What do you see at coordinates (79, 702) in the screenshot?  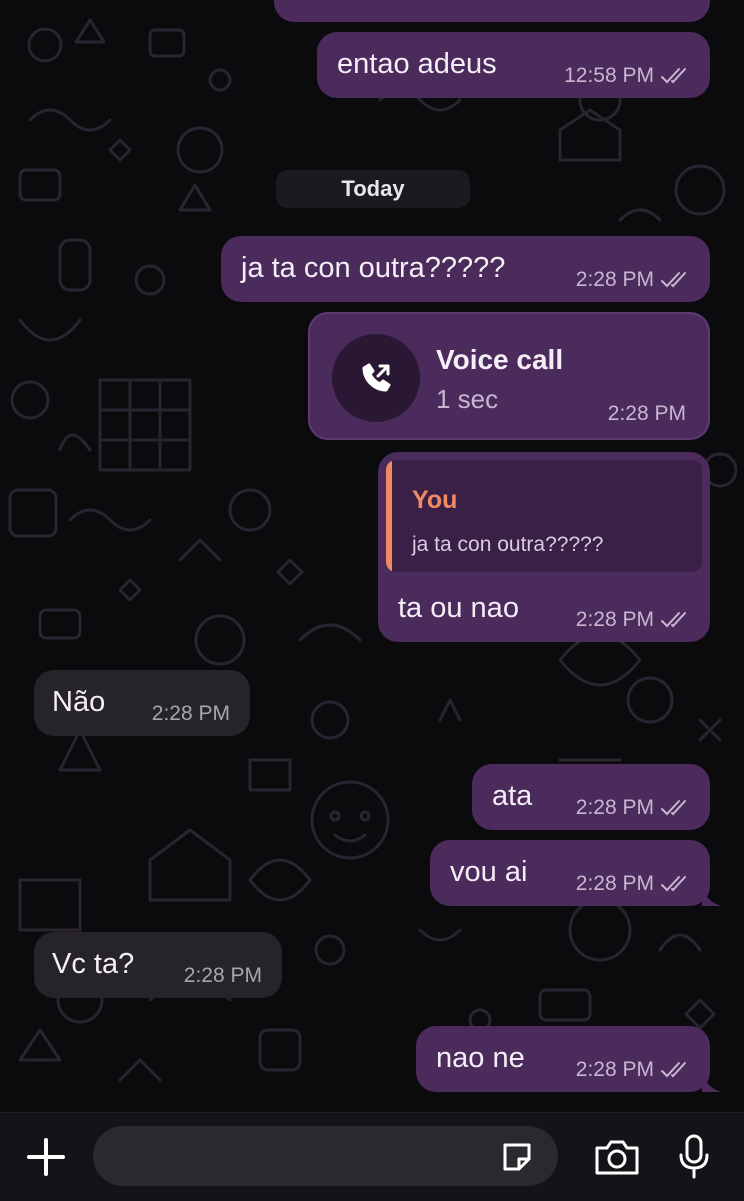 I see `message-text: Não` at bounding box center [79, 702].